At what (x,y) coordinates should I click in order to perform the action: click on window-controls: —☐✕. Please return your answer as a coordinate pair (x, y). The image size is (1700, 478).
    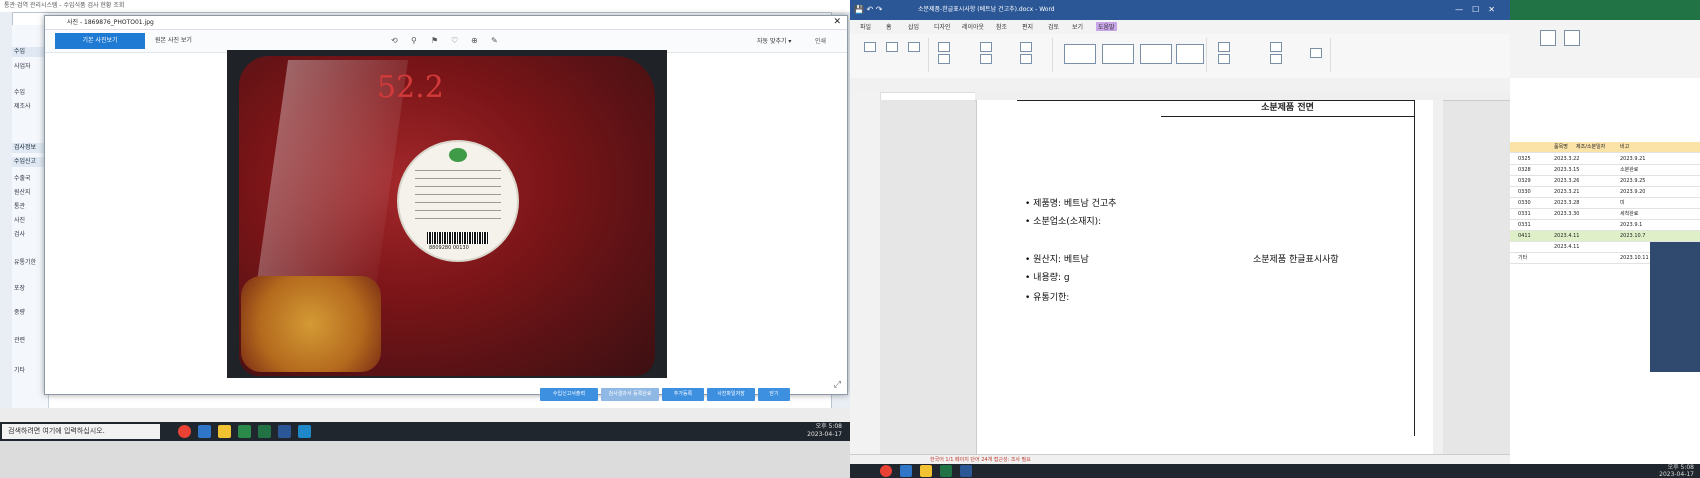
    Looking at the image, I should click on (1479, 10).